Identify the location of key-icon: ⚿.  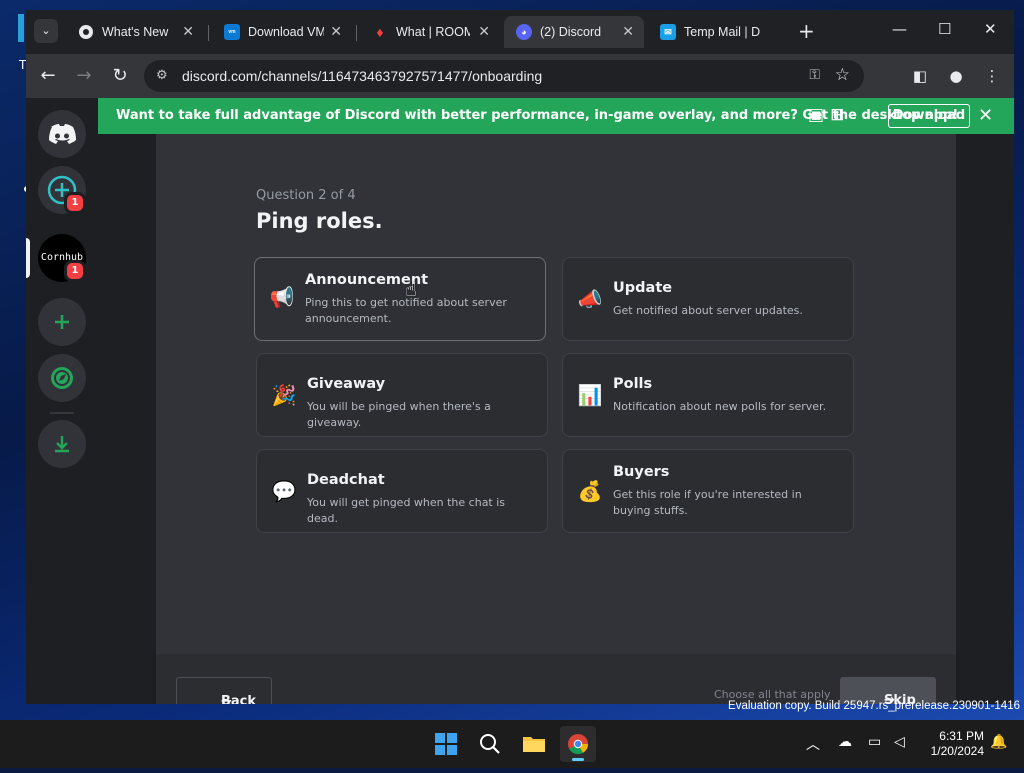
(814, 75).